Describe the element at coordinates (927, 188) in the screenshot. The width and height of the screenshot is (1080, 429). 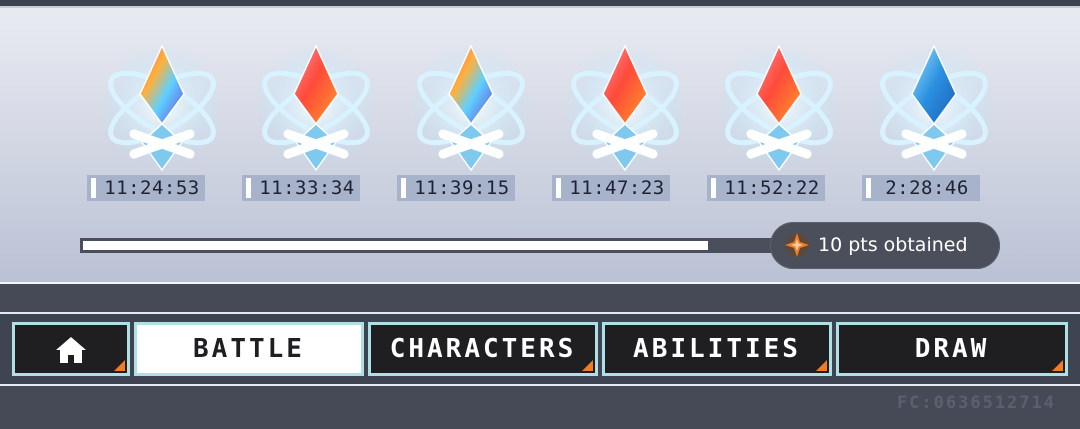
I see `timer-text: 2:28:46` at that location.